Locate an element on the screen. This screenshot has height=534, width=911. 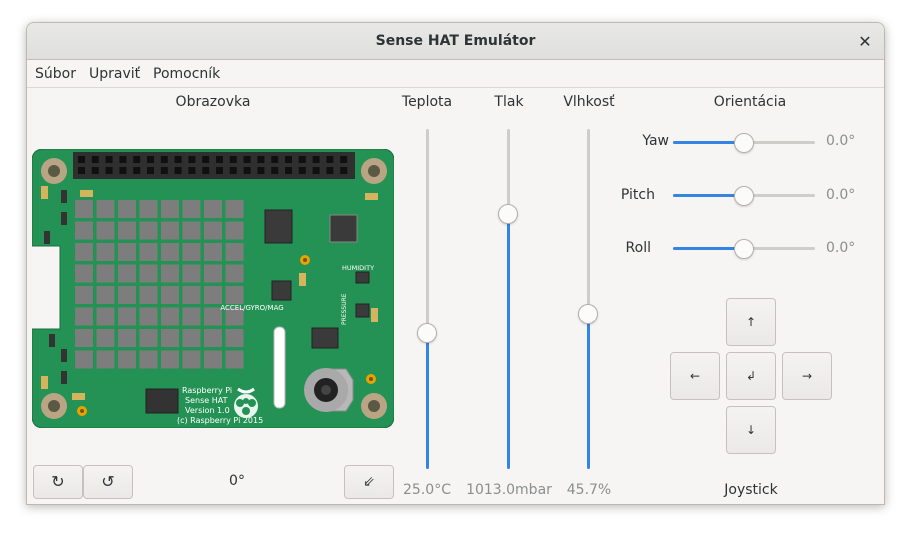
pressure-slider-knob is located at coordinates (508, 214).